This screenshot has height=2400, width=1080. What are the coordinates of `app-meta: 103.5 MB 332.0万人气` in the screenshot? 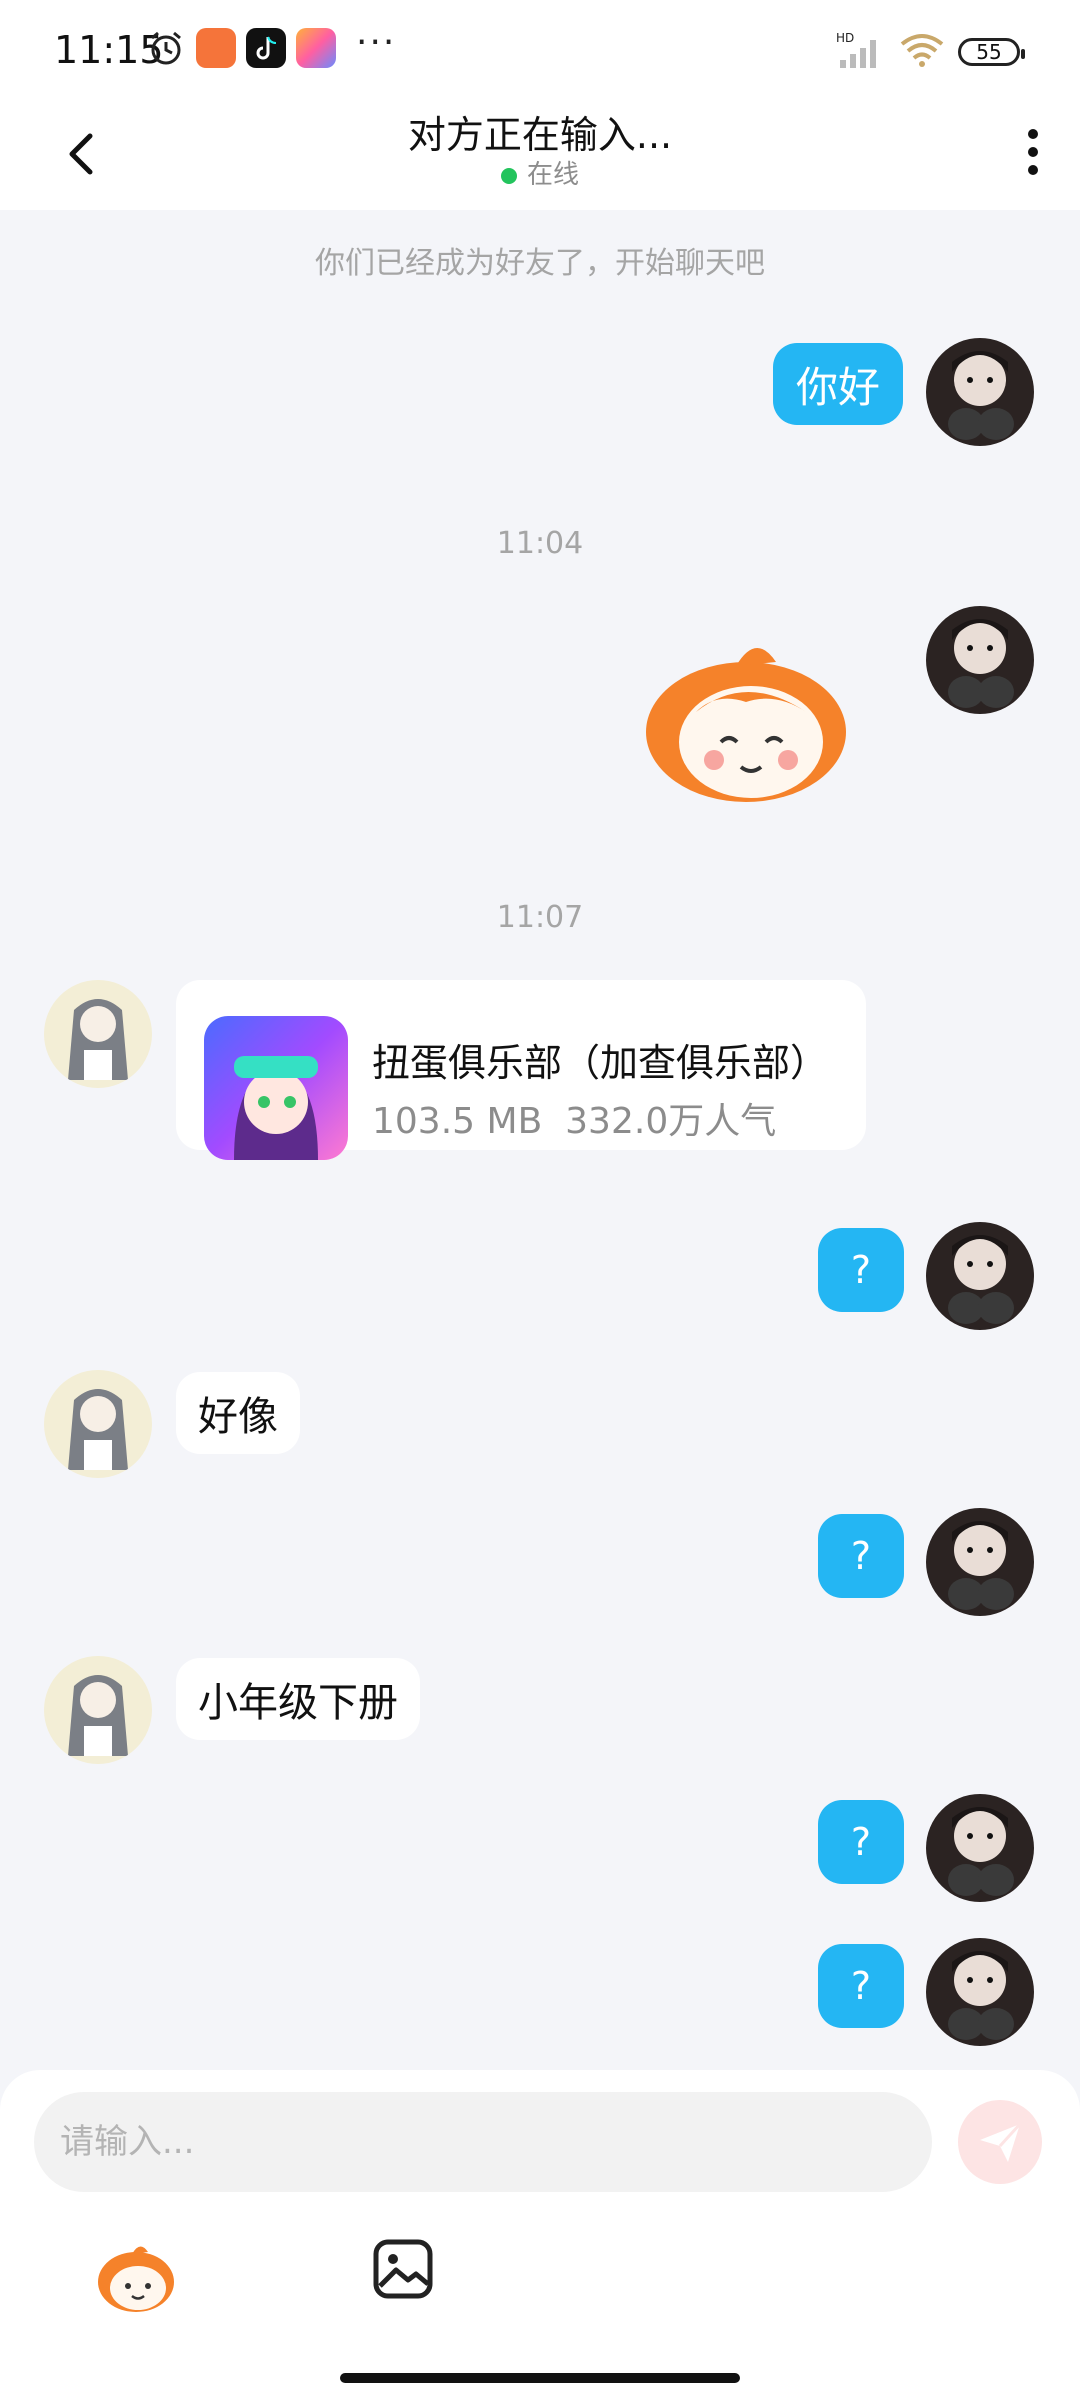 It's located at (574, 1118).